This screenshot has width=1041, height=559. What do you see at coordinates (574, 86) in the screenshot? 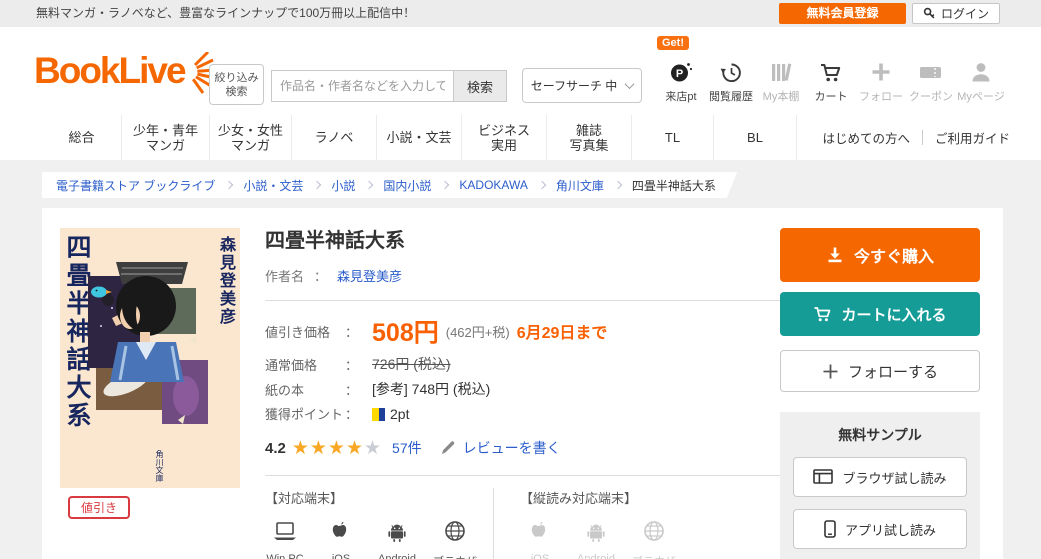
I see `safe-search-label: セーフサーチ 中` at bounding box center [574, 86].